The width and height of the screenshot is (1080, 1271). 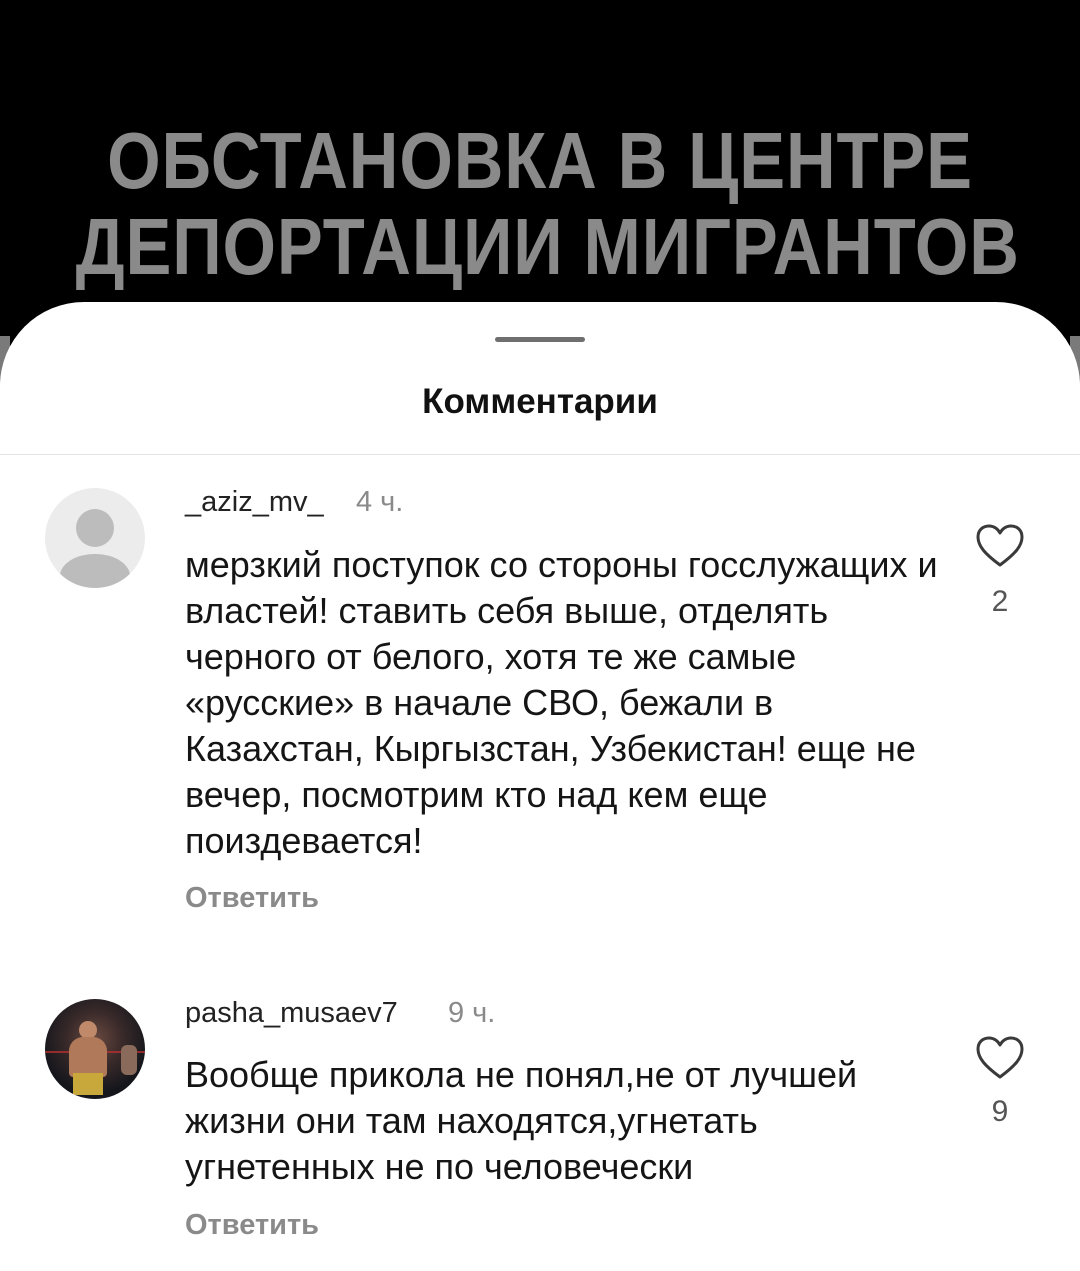 I want to click on sheet-divider, so click(x=540, y=454).